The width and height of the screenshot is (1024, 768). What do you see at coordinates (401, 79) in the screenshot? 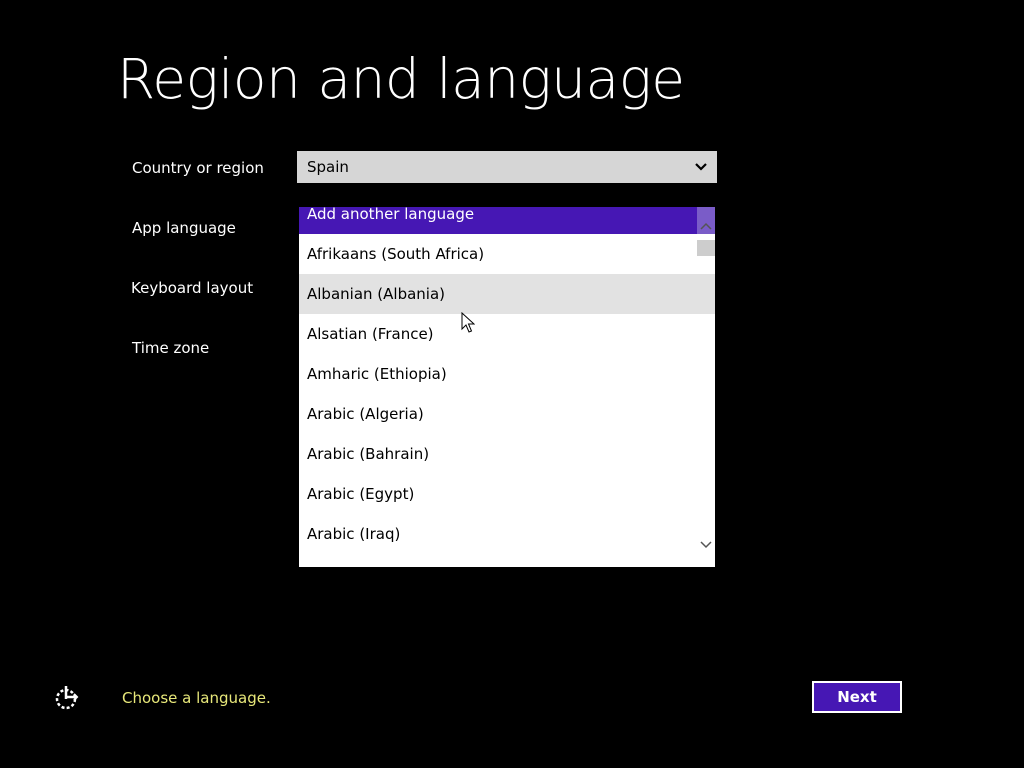
I see `page-title: Region and language` at bounding box center [401, 79].